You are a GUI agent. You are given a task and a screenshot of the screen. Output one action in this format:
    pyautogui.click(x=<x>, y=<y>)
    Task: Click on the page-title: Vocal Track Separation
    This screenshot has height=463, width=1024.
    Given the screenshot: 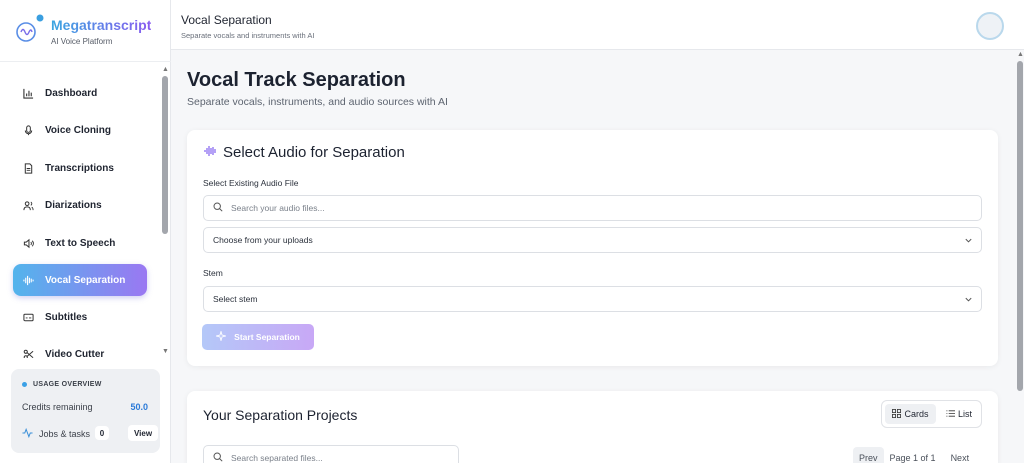 What is the action you would take?
    pyautogui.click(x=296, y=80)
    